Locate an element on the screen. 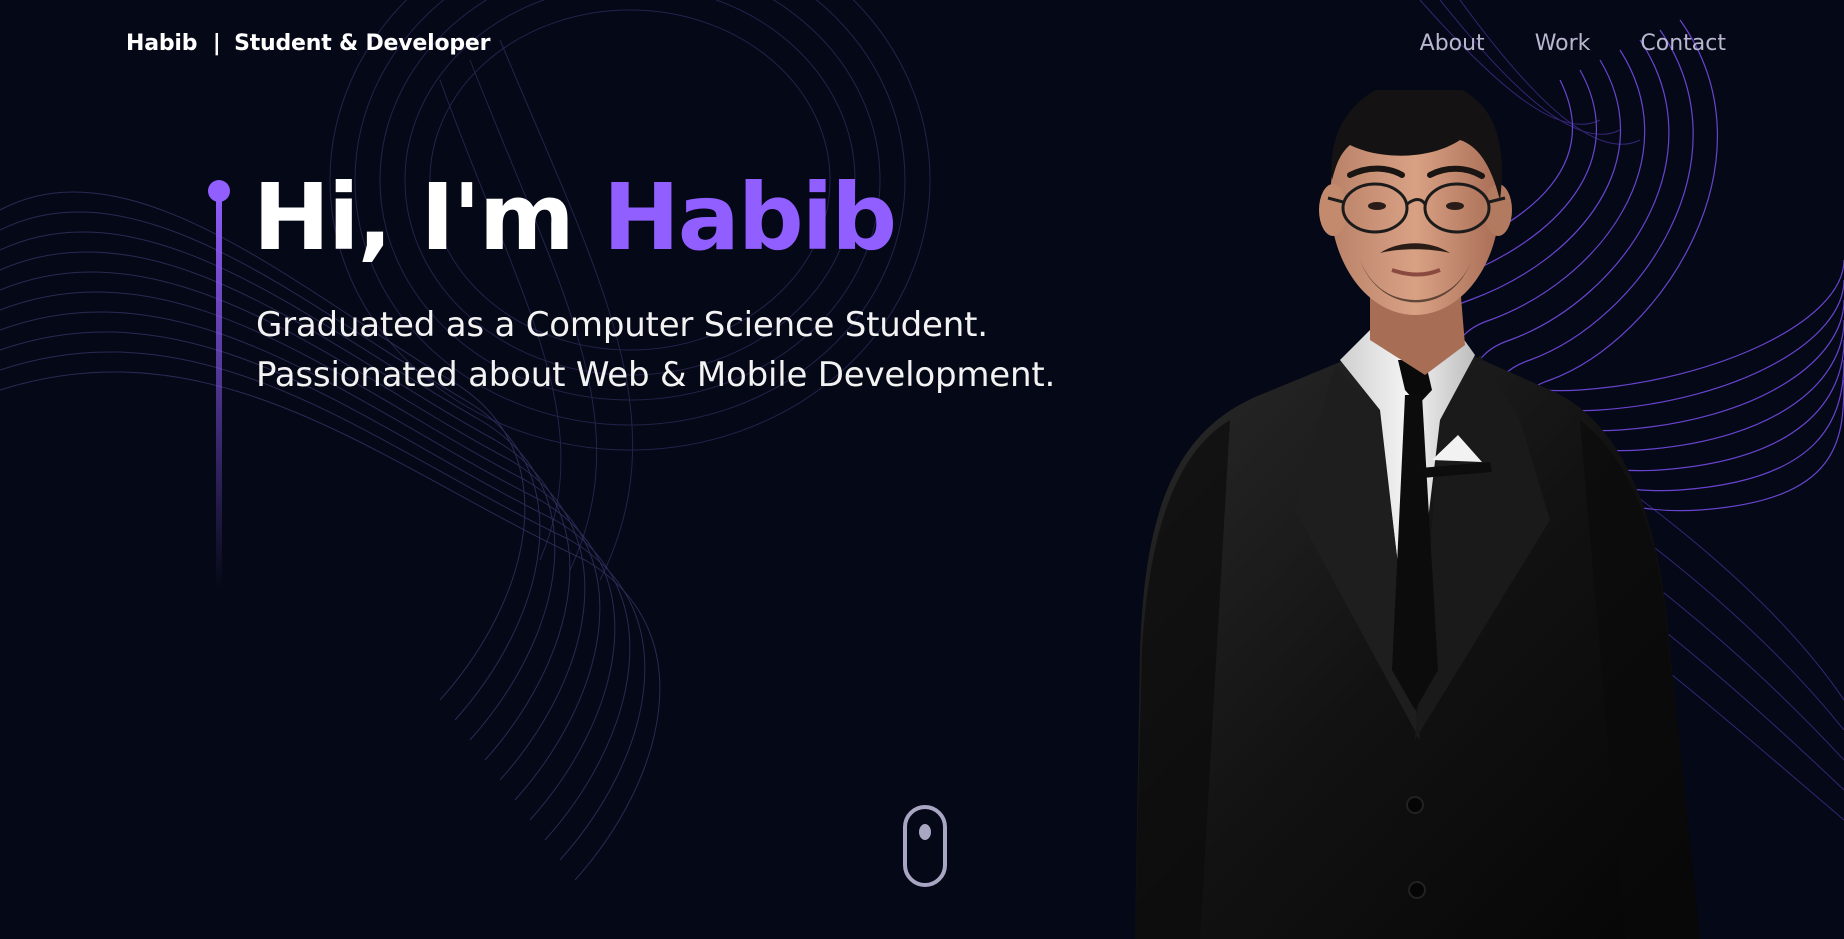 The width and height of the screenshot is (1844, 939). hero-accent-line is located at coordinates (219, 385).